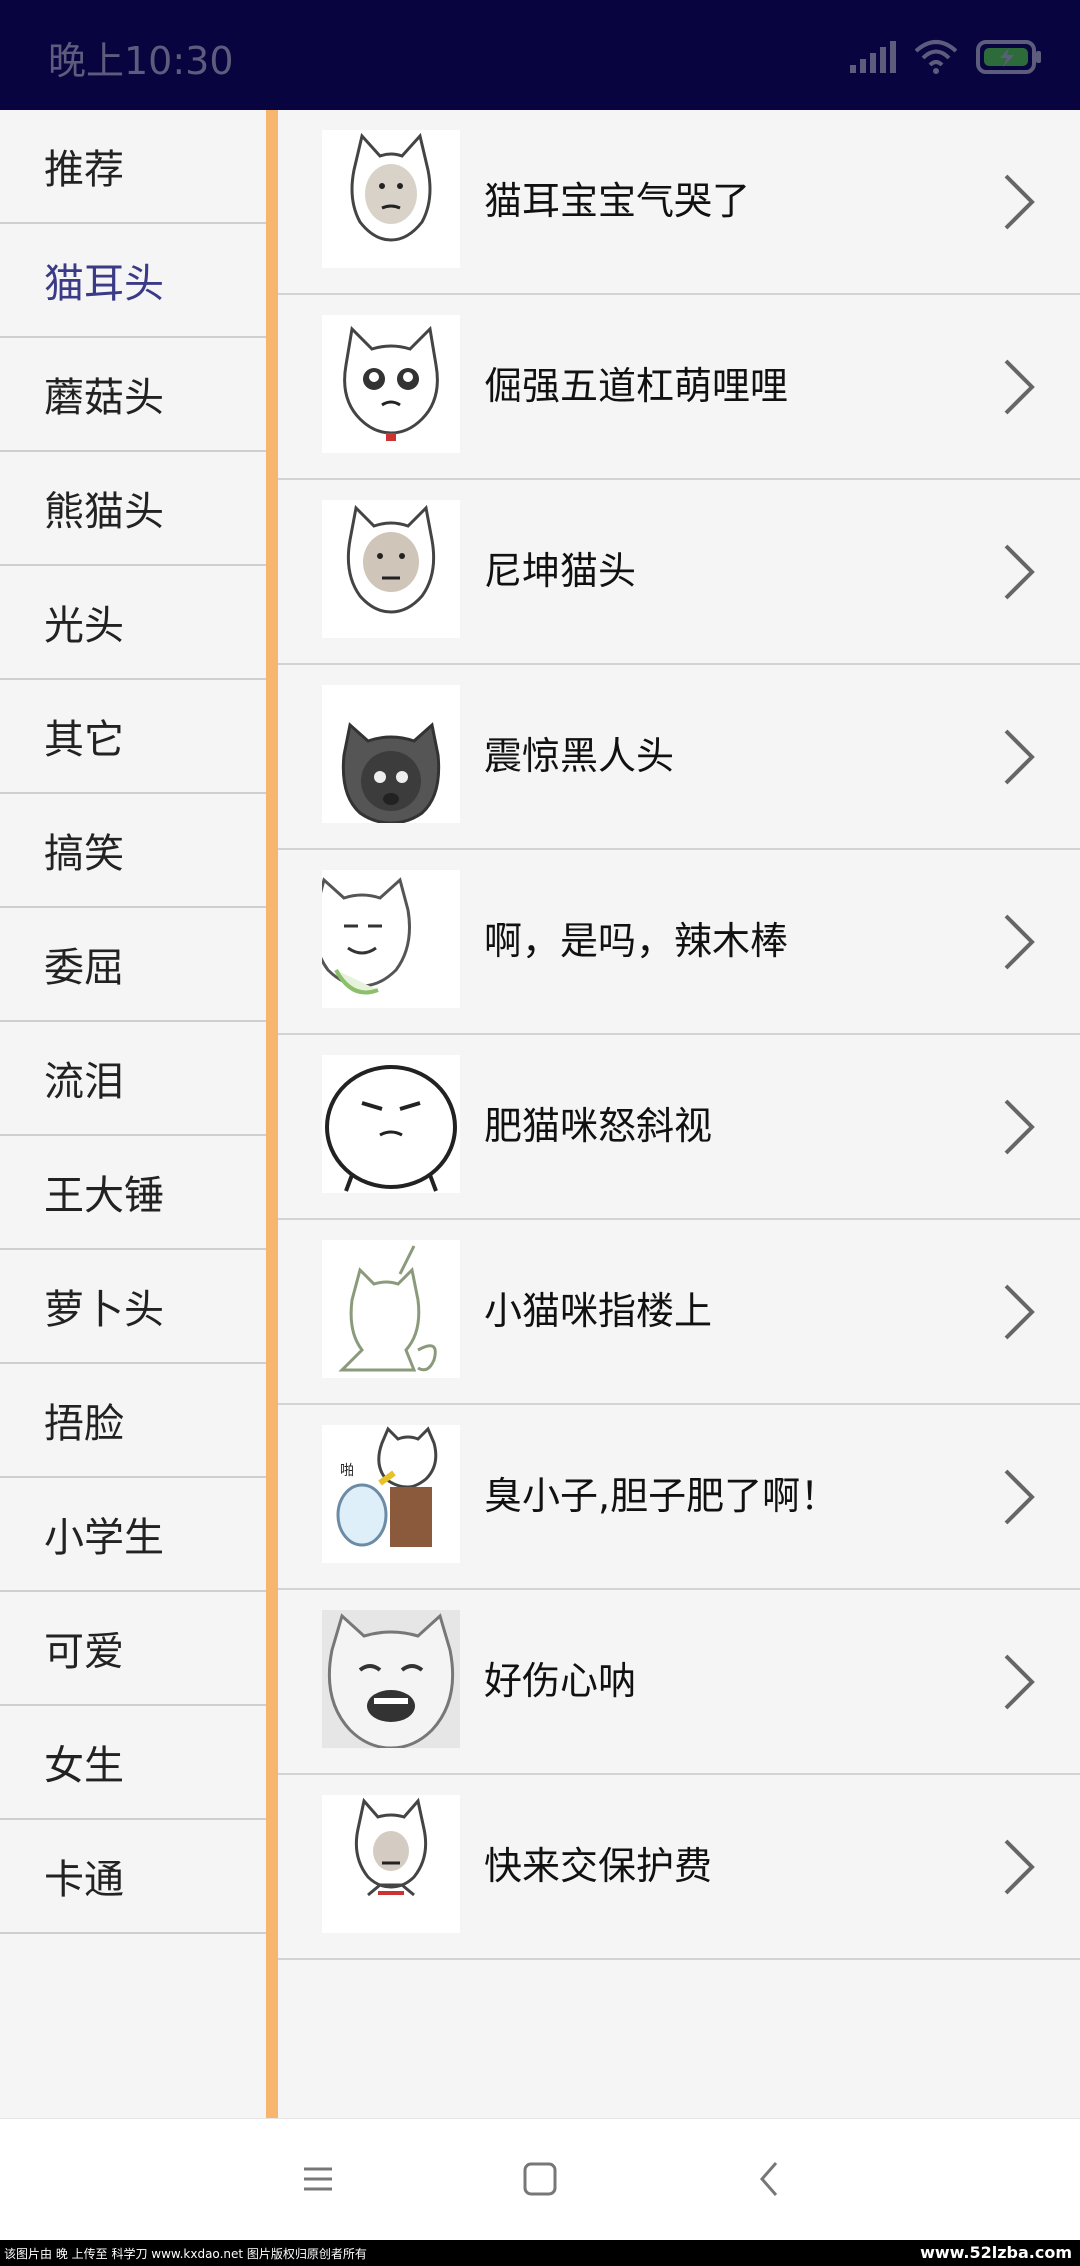 This screenshot has width=1080, height=2266. Describe the element at coordinates (84, 740) in the screenshot. I see `sidebar-item-label: 其它` at that location.